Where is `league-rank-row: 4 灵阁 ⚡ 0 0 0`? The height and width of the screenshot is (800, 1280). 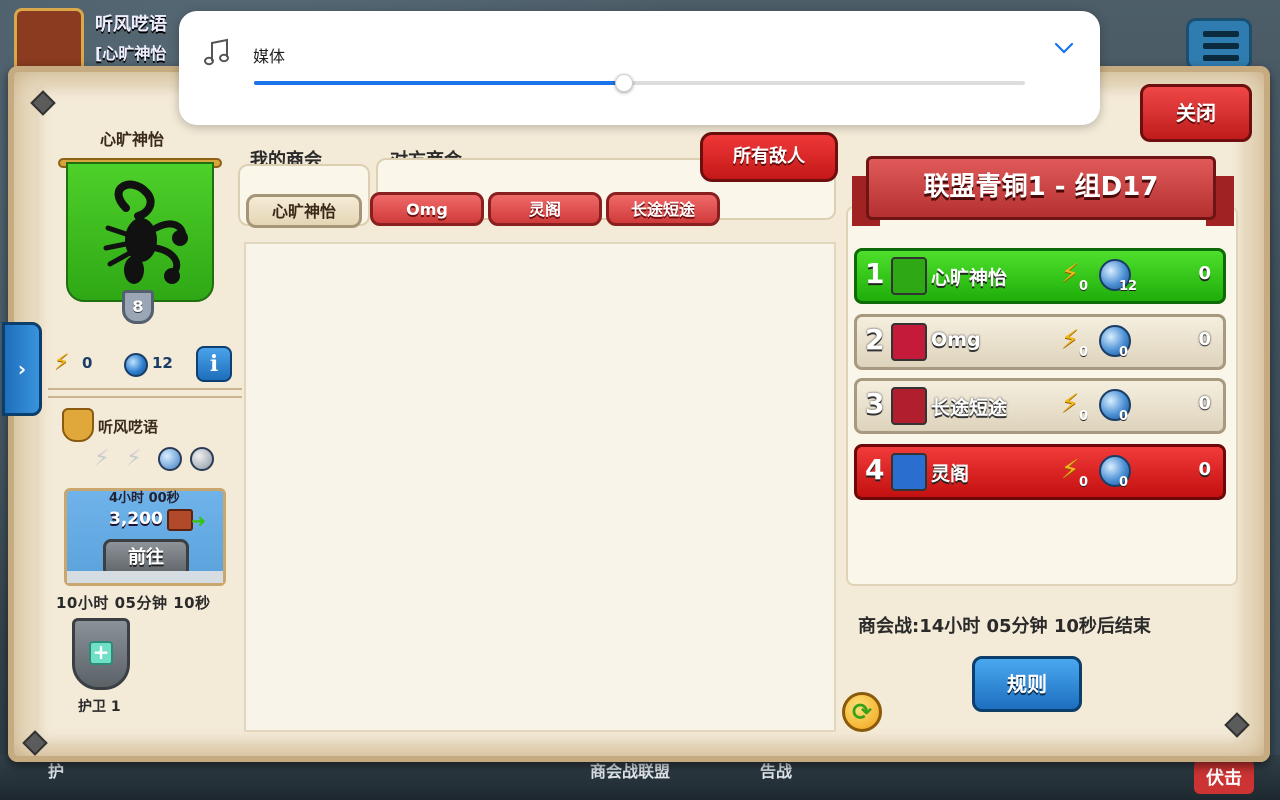 league-rank-row: 4 灵阁 ⚡ 0 0 0 is located at coordinates (1040, 472).